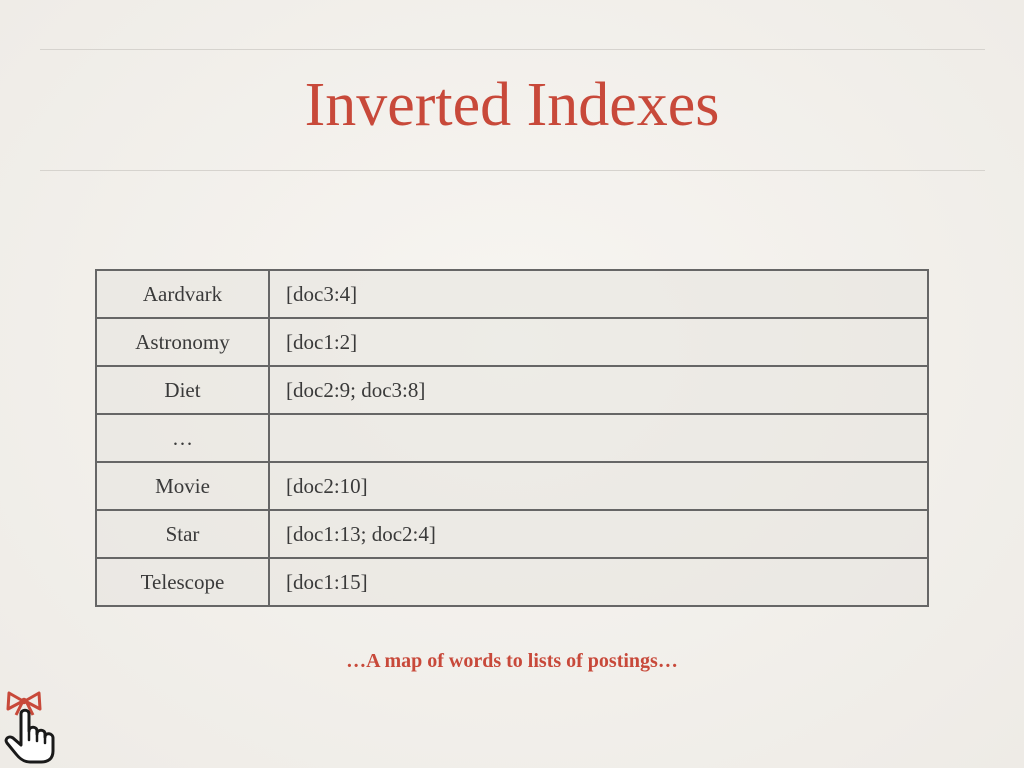 Image resolution: width=1024 pixels, height=768 pixels. Describe the element at coordinates (598, 582) in the screenshot. I see `postings-cell: [doc1:15]` at that location.